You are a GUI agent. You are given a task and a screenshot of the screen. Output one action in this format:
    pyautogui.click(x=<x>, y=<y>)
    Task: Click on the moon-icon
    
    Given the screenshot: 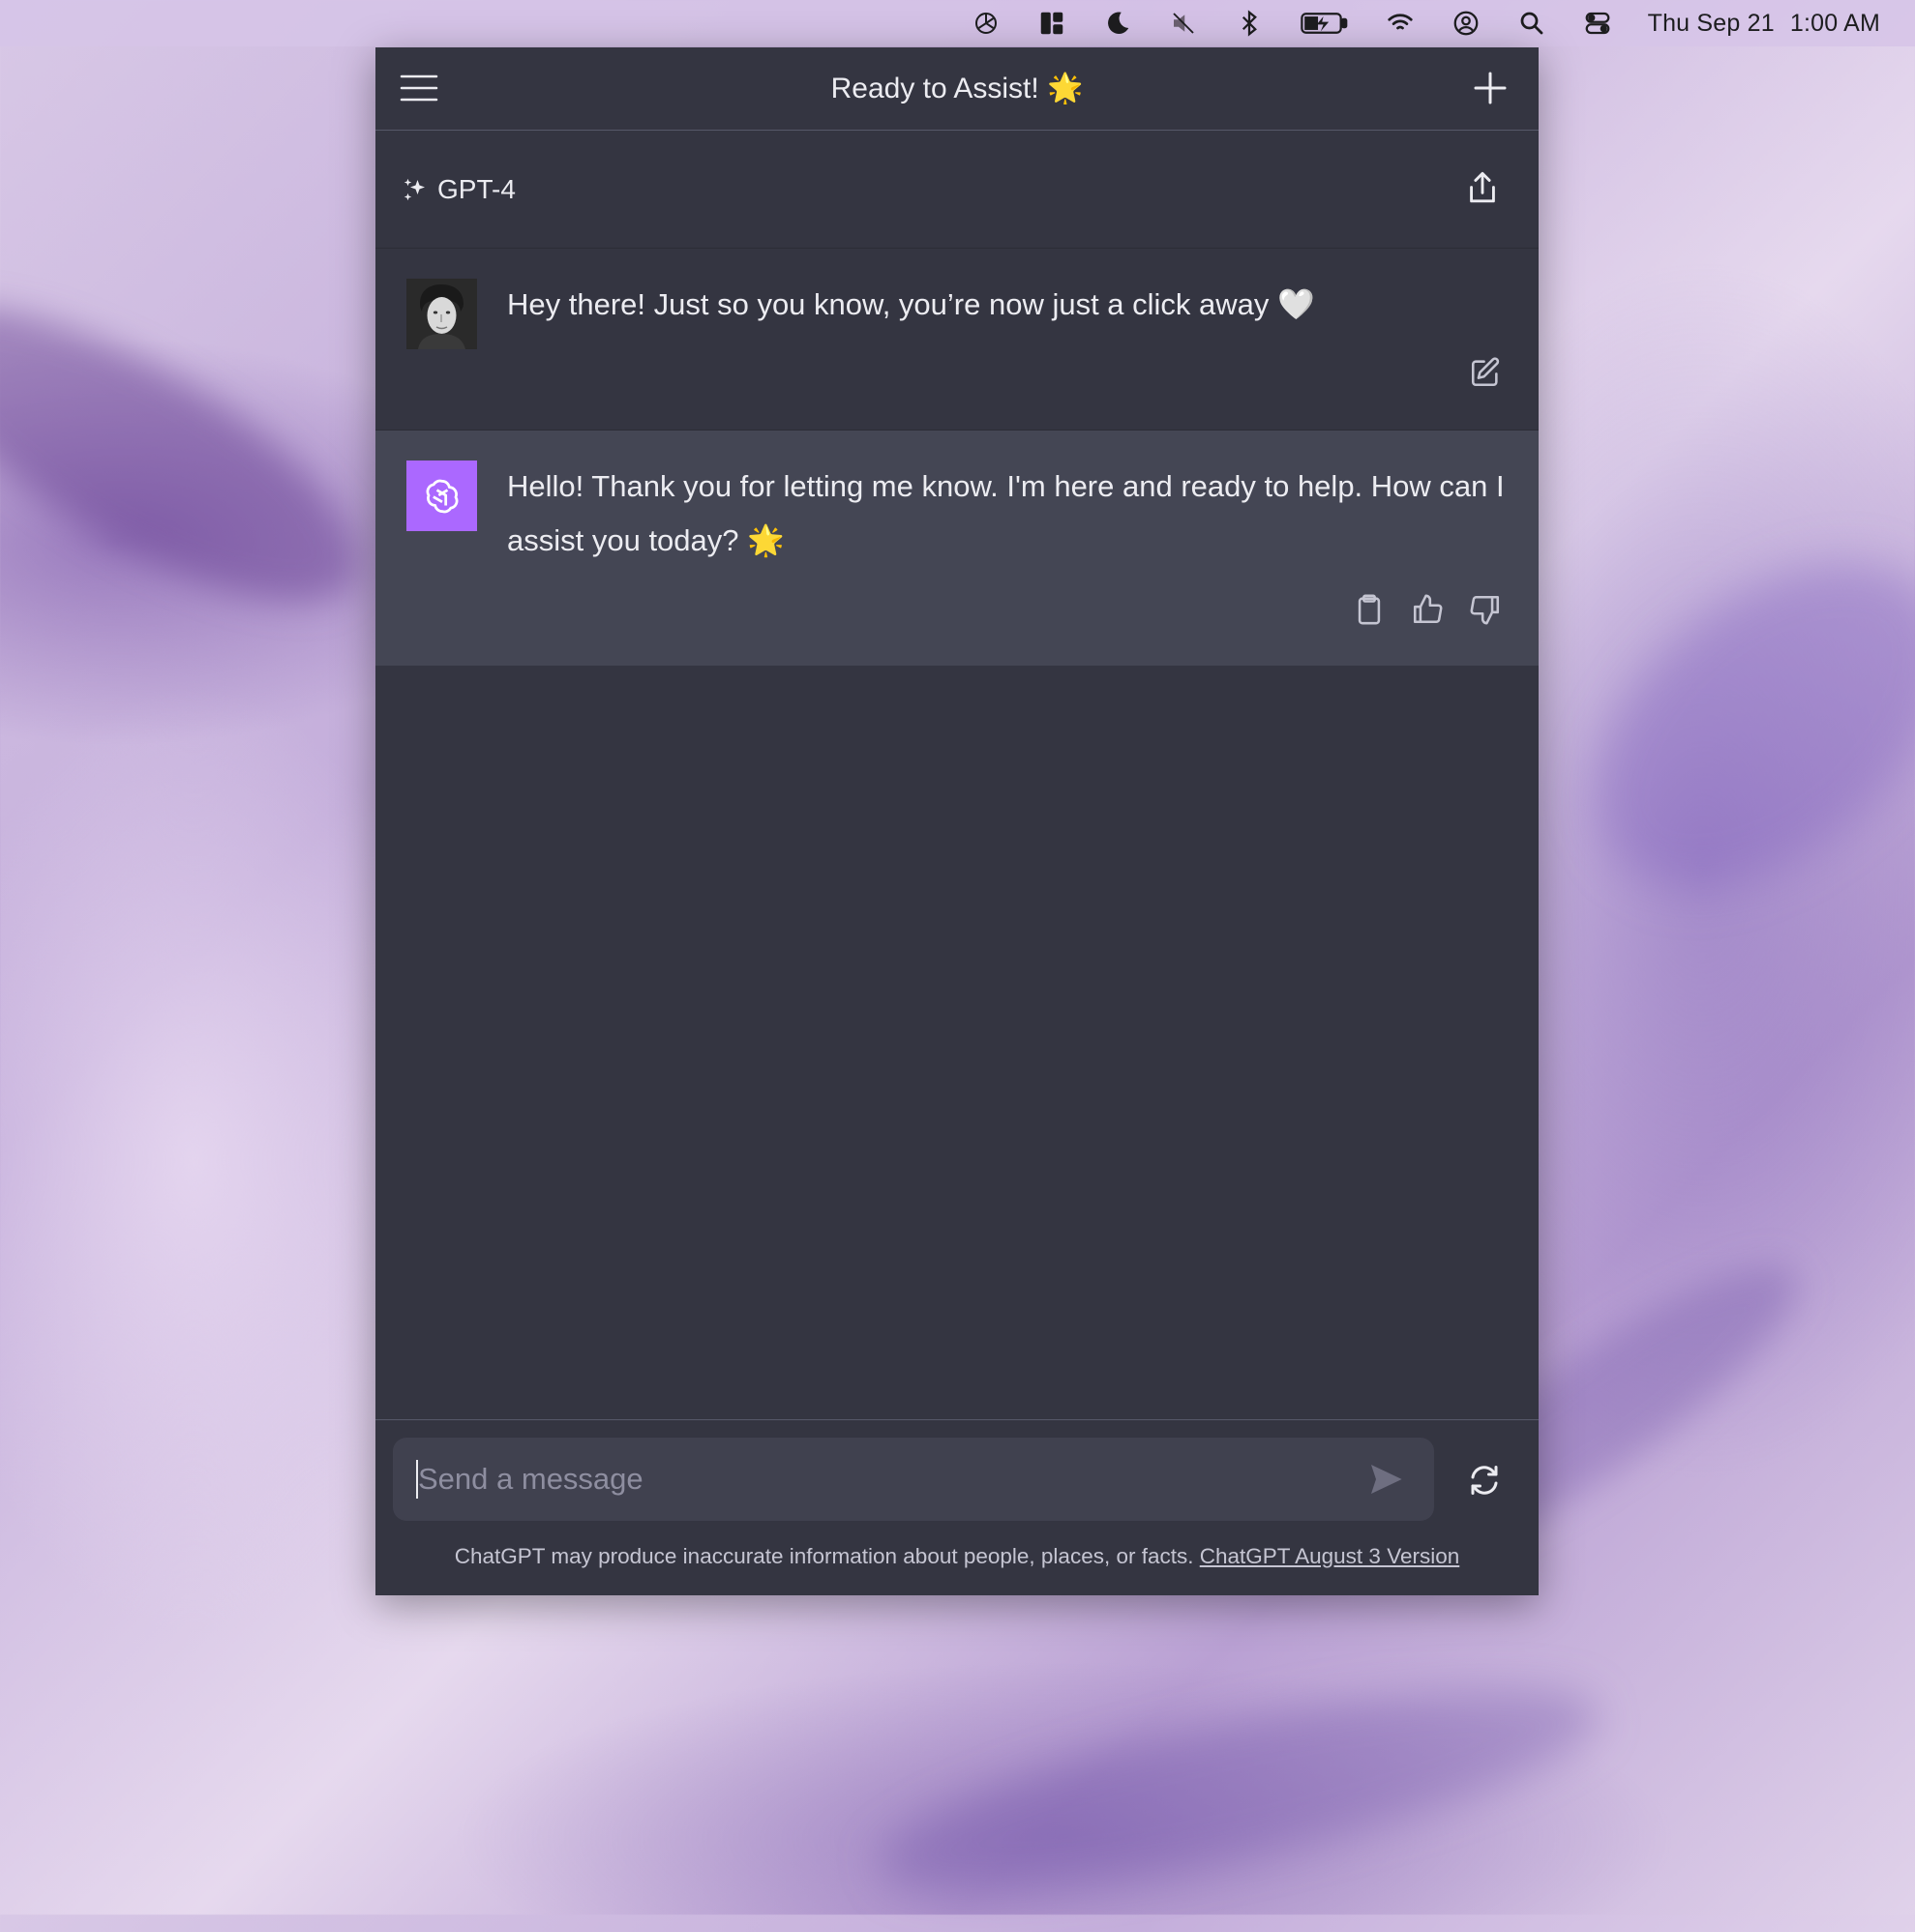 What is the action you would take?
    pyautogui.click(x=1117, y=23)
    